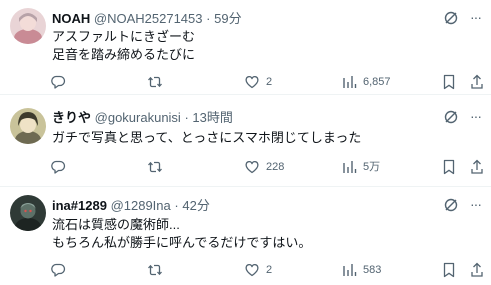  I want to click on tweet-text-line: もちろん私が勝手に呼んでるだけですはい。, so click(182, 242).